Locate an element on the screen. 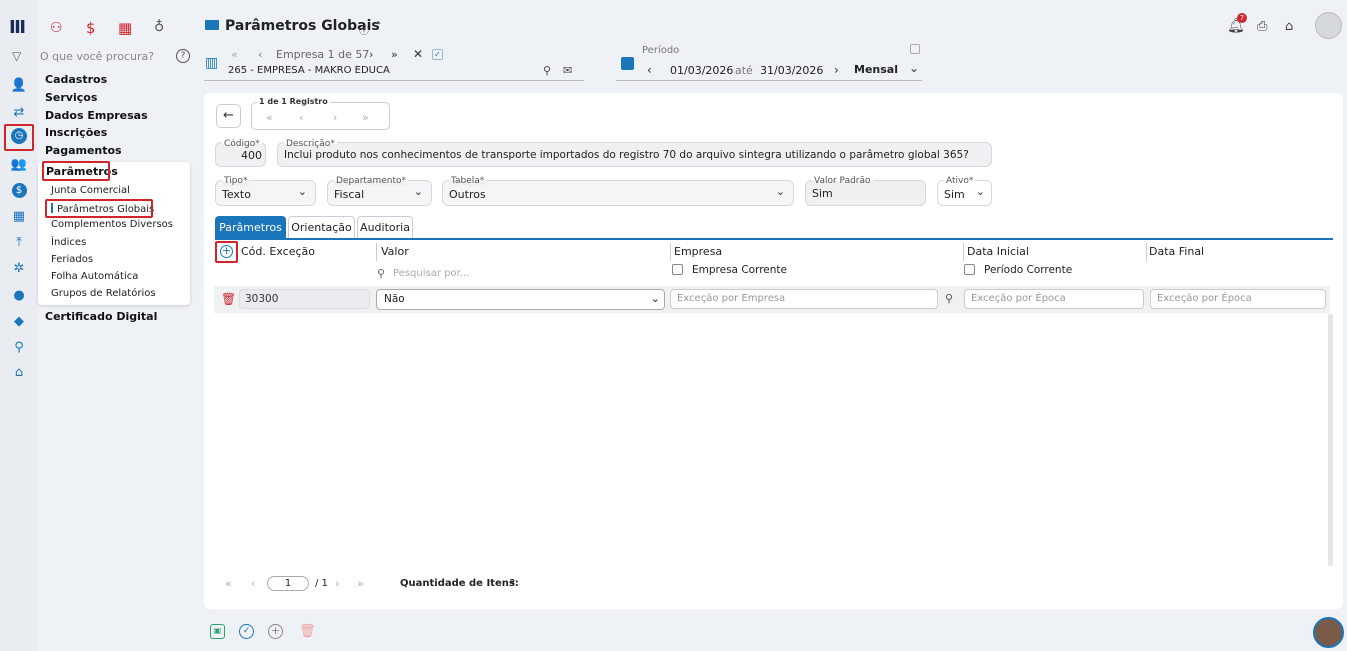 The image size is (1347, 651). menu-dados-empresas: Dados Empresas is located at coordinates (96, 115).